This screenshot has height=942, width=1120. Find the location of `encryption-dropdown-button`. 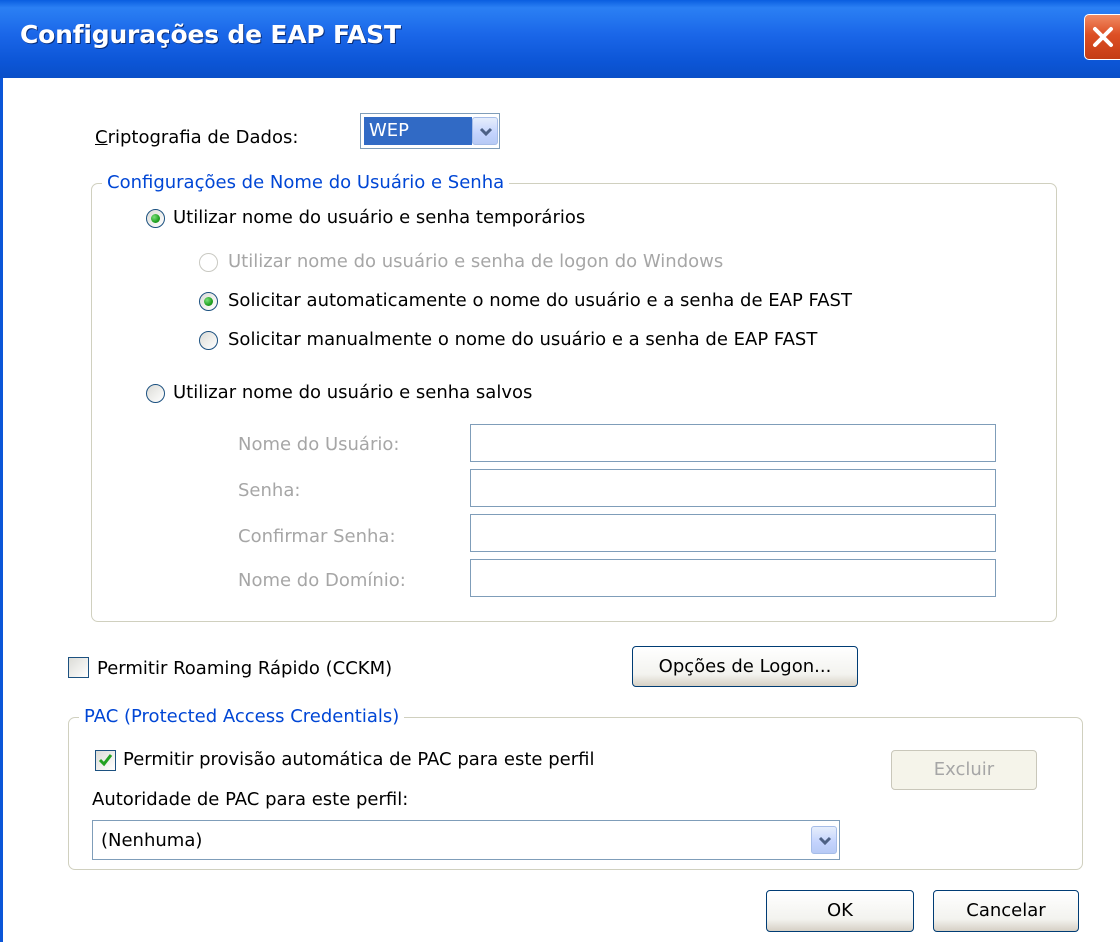

encryption-dropdown-button is located at coordinates (485, 131).